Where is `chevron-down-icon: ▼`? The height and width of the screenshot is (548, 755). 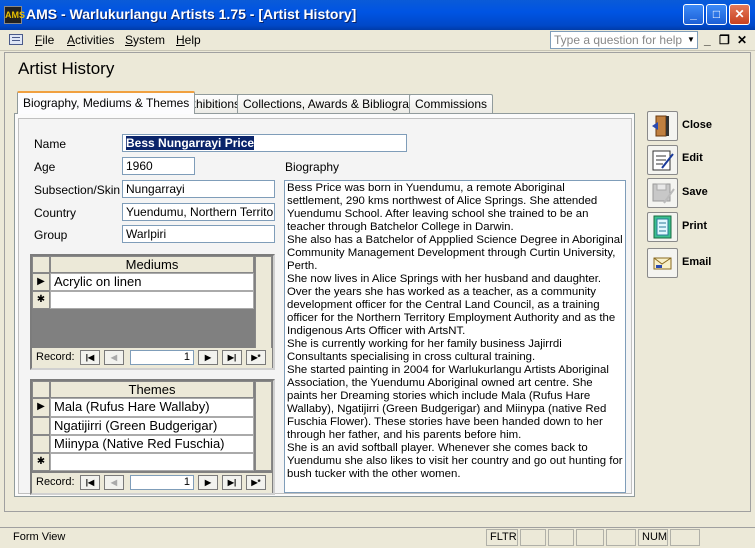
chevron-down-icon: ▼ is located at coordinates (691, 40).